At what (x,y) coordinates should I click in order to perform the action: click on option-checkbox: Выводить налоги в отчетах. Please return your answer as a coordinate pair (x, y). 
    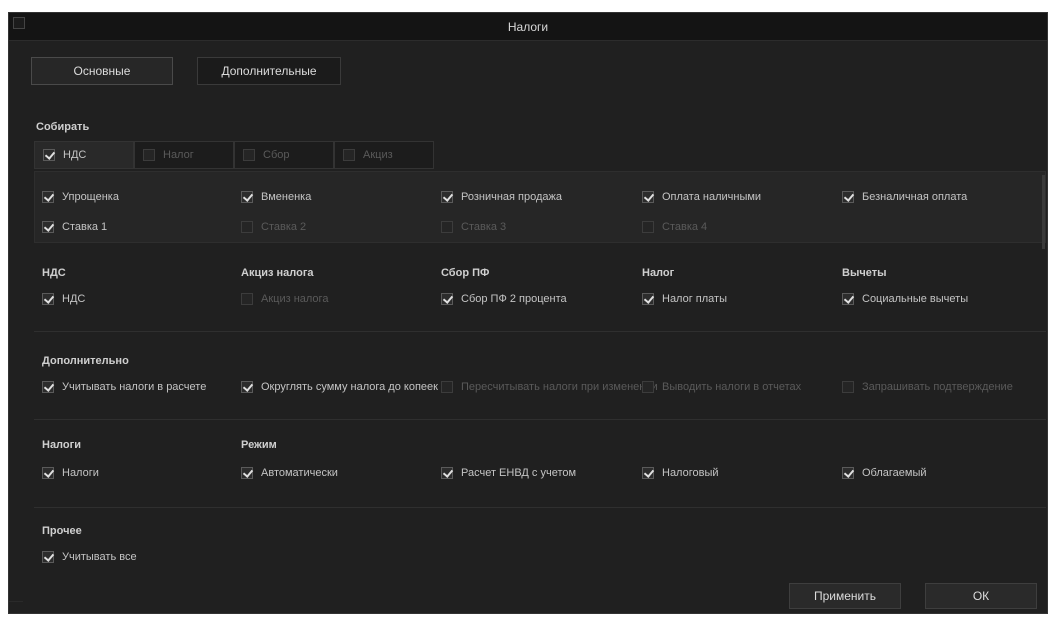
    Looking at the image, I should click on (721, 387).